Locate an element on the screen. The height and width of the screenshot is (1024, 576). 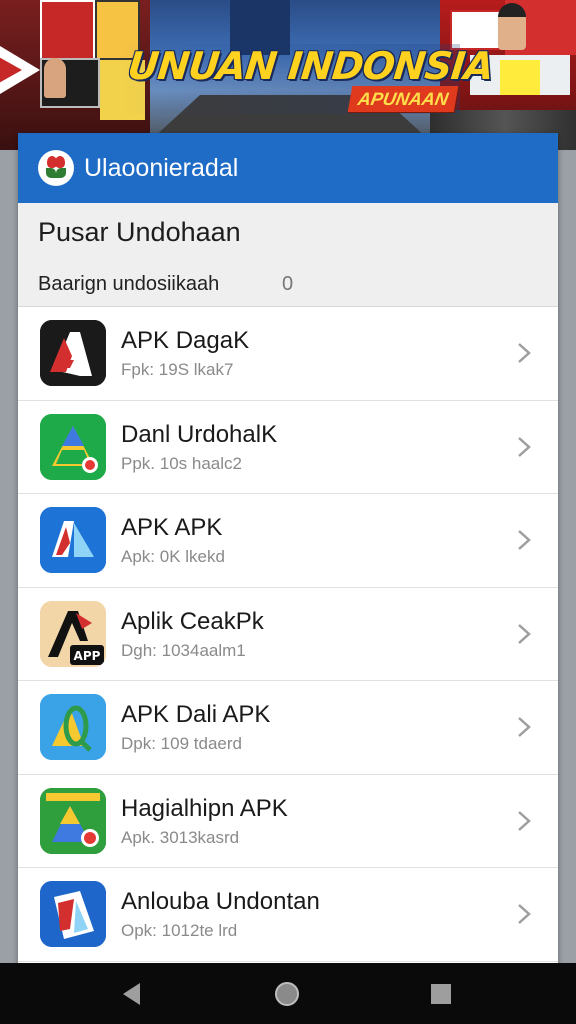
list-item: APK Dali APK Dpk: 109 tdaerd is located at coordinates (288, 728).